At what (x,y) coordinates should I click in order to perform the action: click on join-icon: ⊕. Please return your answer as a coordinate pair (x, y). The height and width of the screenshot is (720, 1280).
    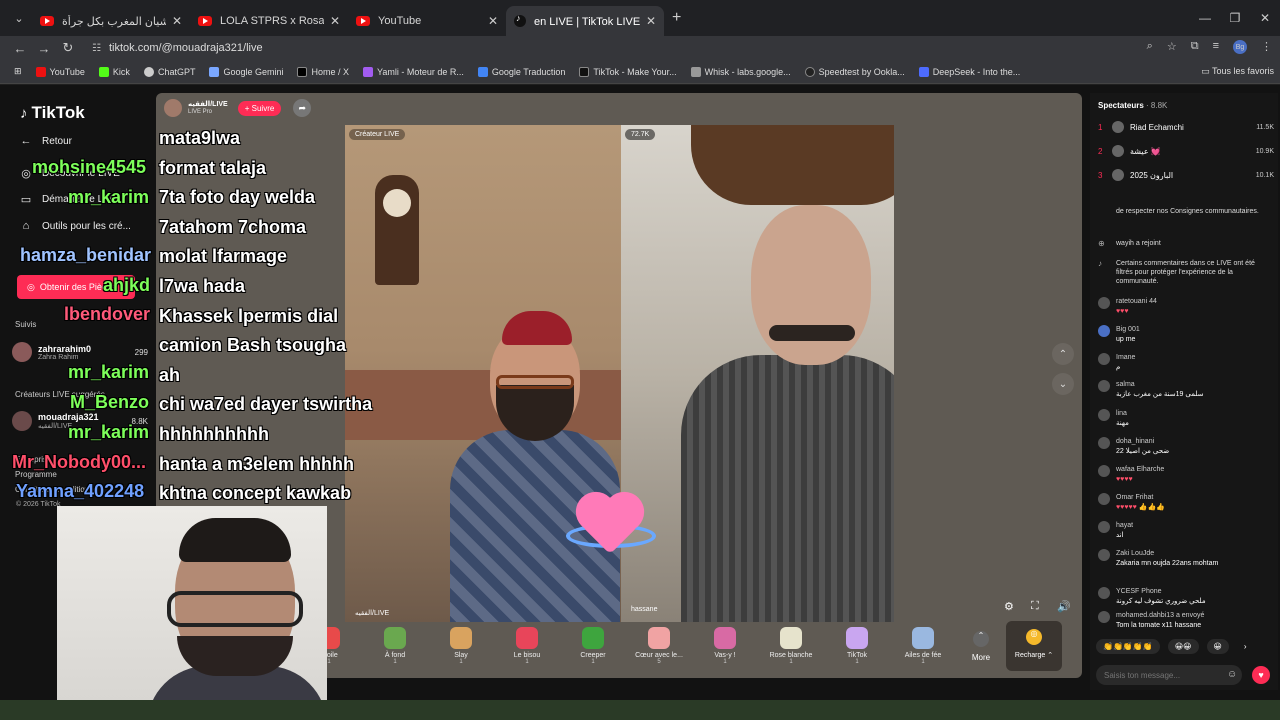
    Looking at the image, I should click on (1101, 243).